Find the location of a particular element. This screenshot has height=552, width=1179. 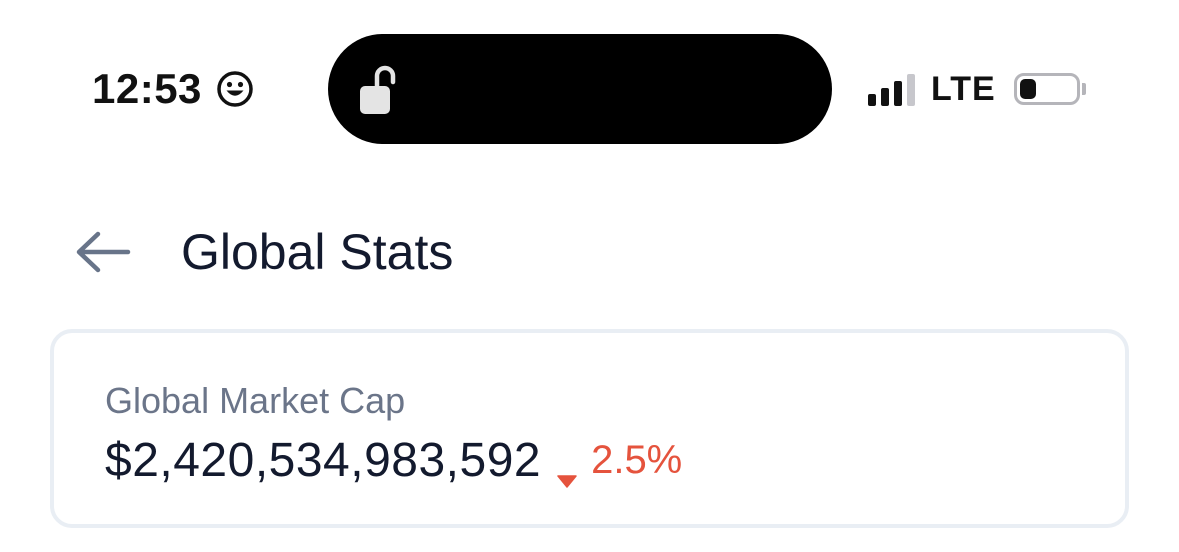

smiley-icon is located at coordinates (235, 89).